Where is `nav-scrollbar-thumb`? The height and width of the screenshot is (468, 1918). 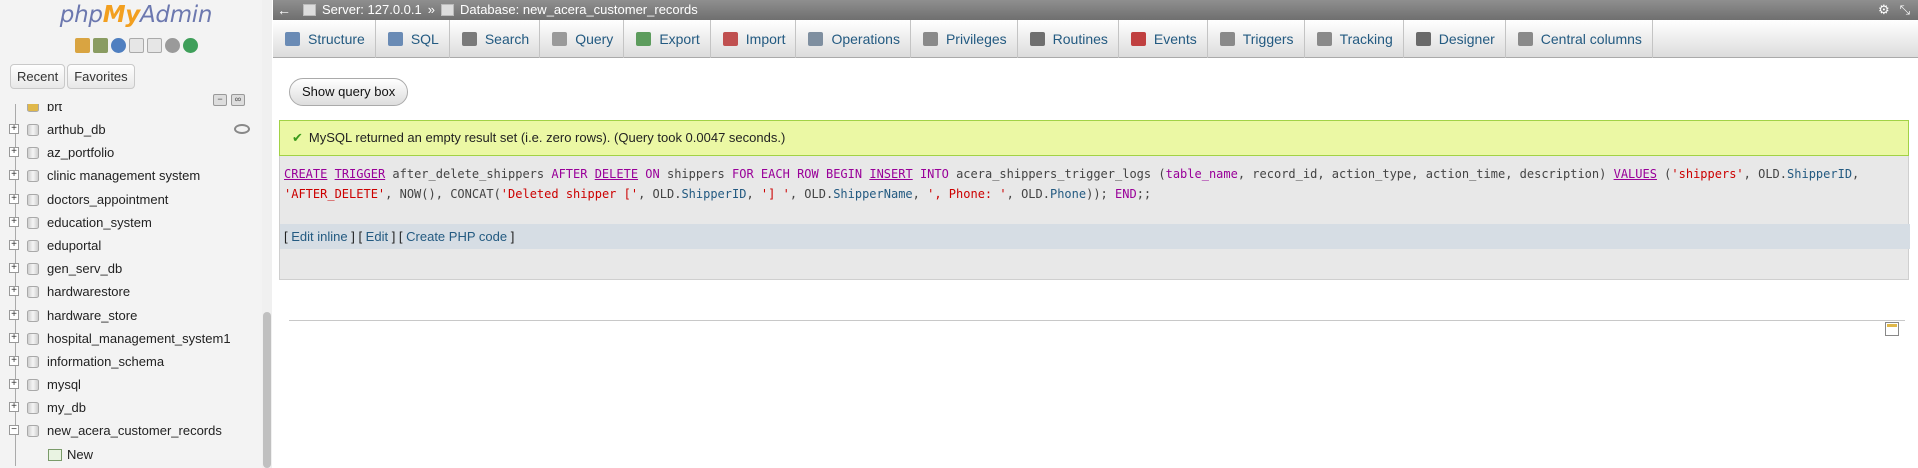 nav-scrollbar-thumb is located at coordinates (267, 390).